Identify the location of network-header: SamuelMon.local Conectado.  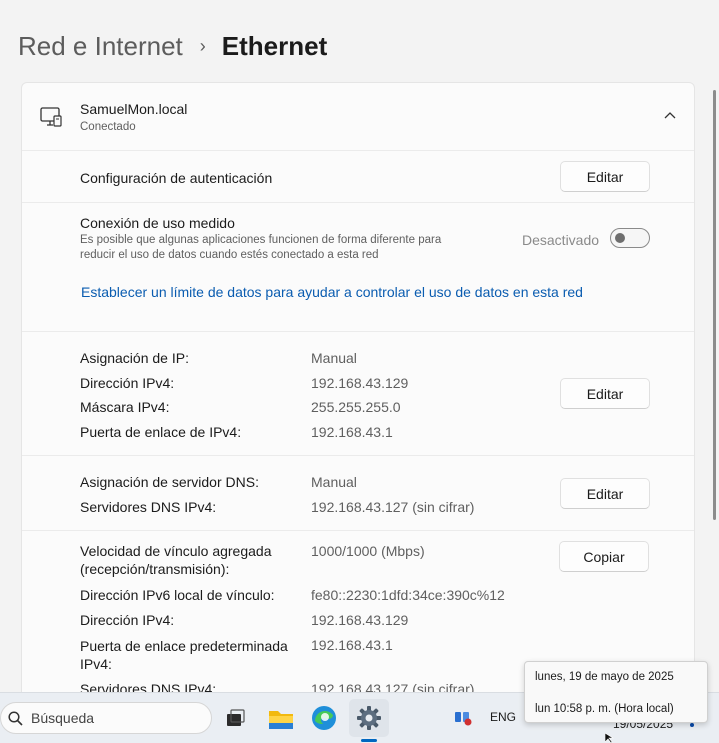
(358, 117).